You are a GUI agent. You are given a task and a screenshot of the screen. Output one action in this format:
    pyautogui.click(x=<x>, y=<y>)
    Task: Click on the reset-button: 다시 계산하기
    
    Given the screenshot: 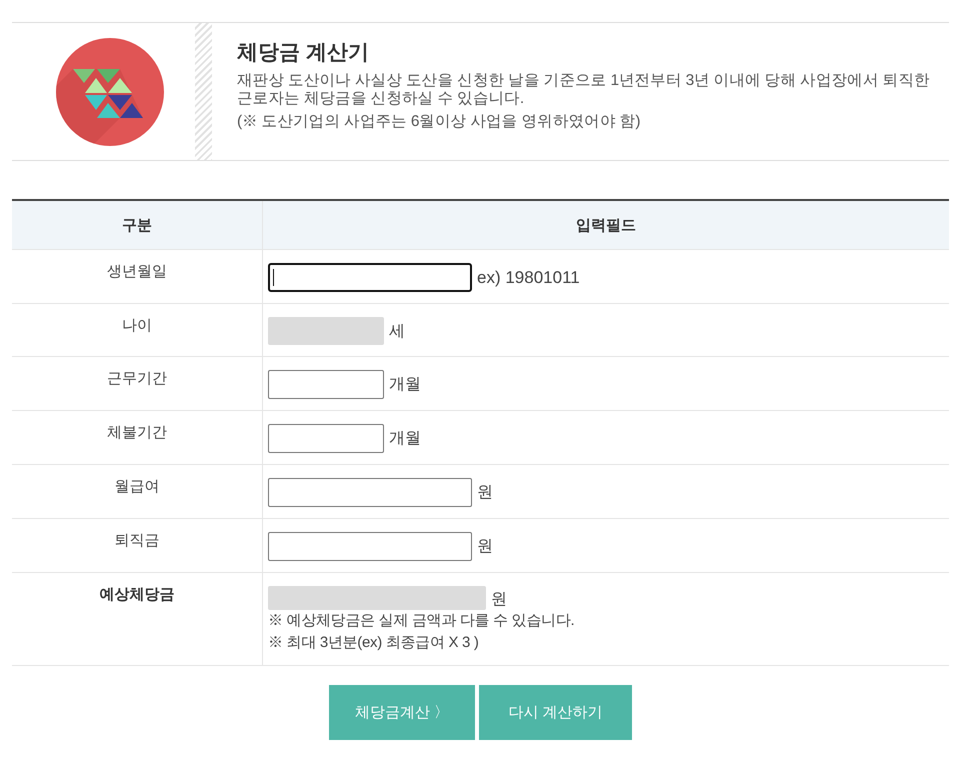 What is the action you would take?
    pyautogui.click(x=555, y=712)
    